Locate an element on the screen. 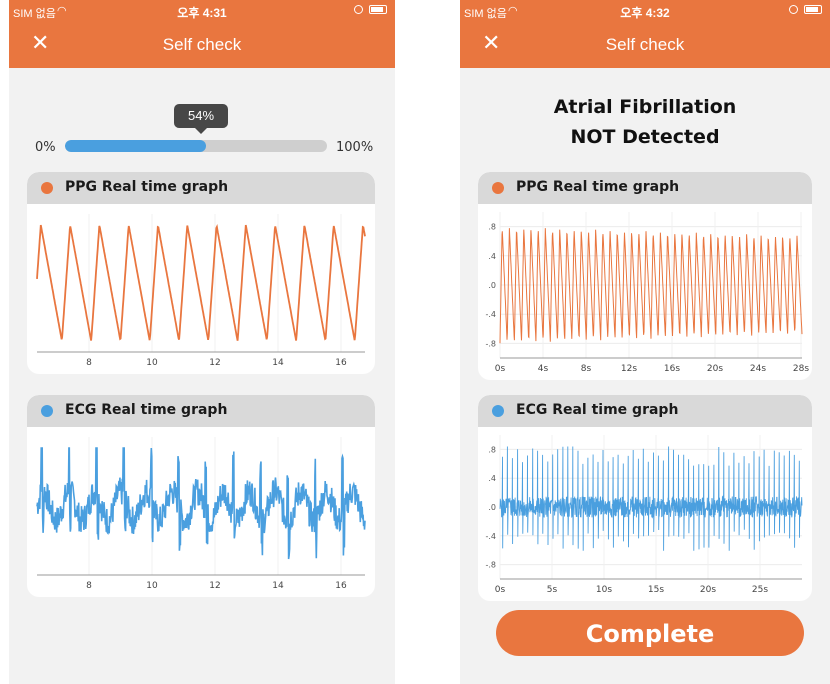 The image size is (830, 684). ecg-chart: 8 10 12 14 16 is located at coordinates (201, 514).